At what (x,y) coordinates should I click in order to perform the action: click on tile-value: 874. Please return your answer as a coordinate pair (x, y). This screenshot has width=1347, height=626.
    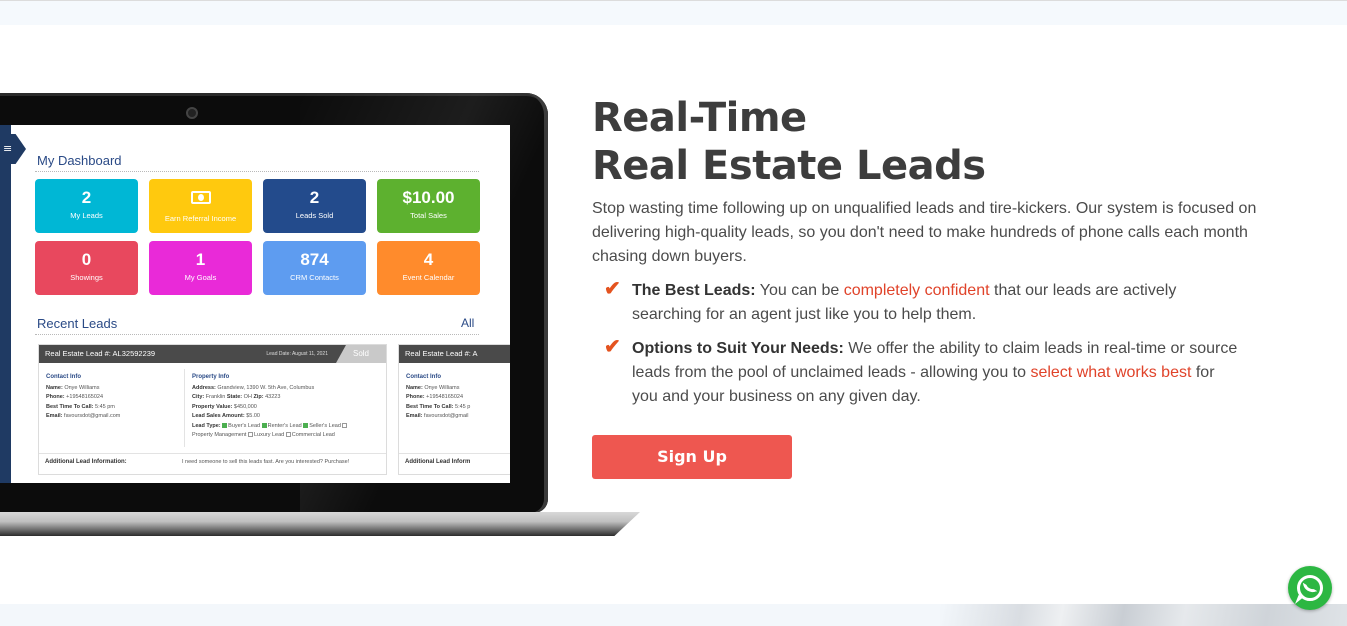
    Looking at the image, I should click on (314, 259).